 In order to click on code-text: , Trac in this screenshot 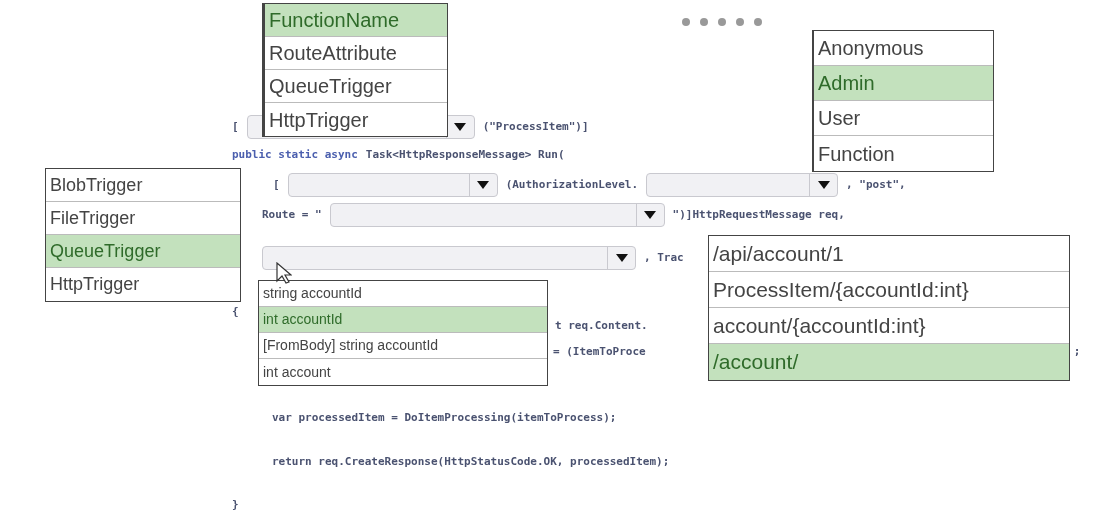, I will do `click(664, 257)`.